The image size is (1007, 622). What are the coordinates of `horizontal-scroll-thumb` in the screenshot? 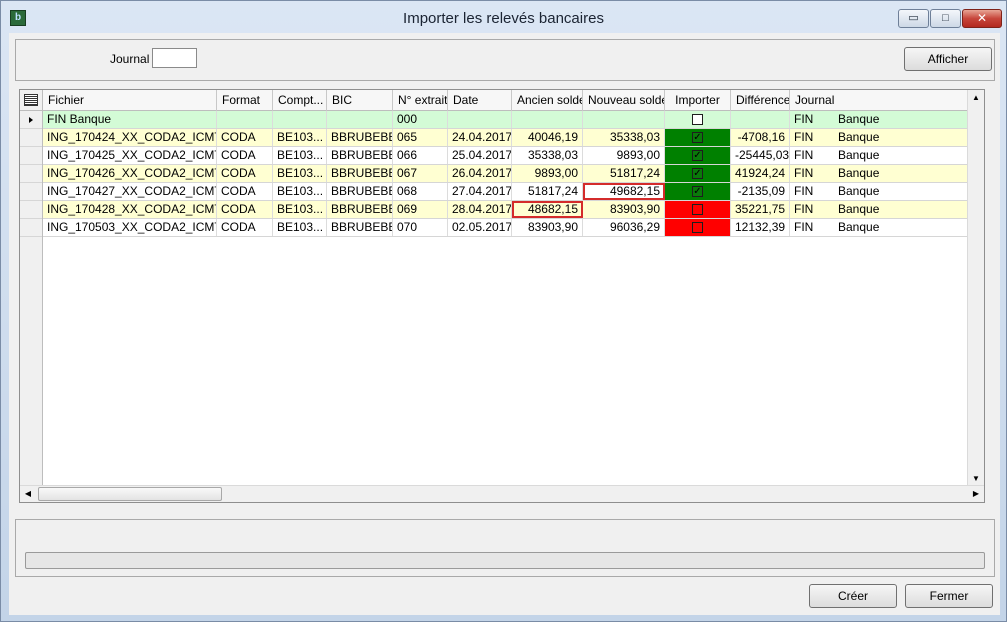 It's located at (130, 494).